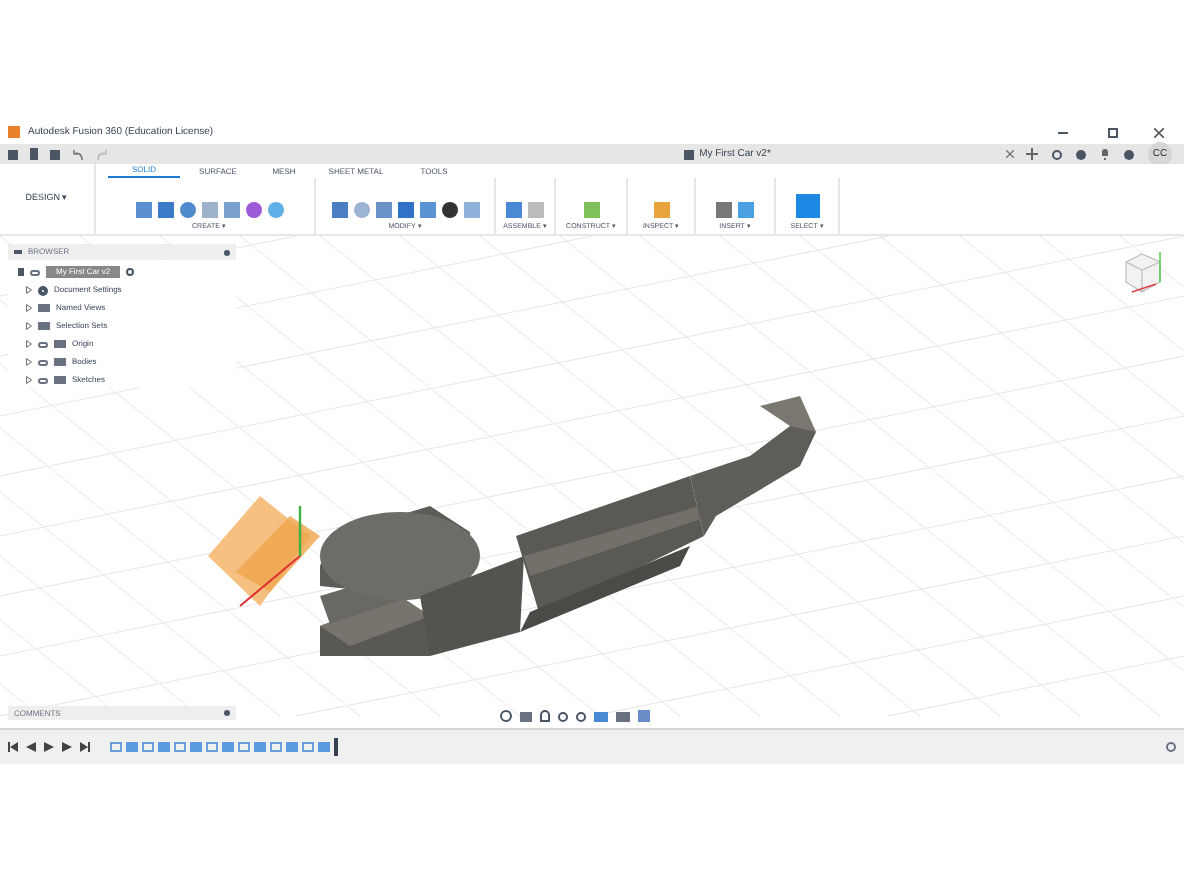  I want to click on plus-icon, so click(1032, 154).